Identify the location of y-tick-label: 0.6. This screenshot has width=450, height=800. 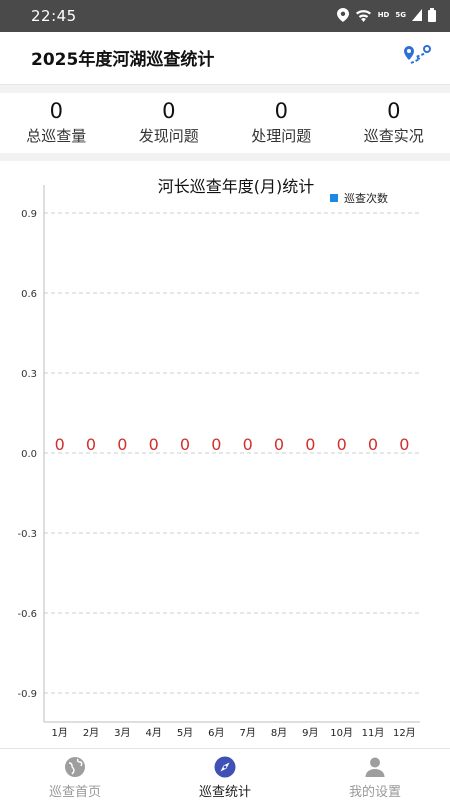
(29, 294).